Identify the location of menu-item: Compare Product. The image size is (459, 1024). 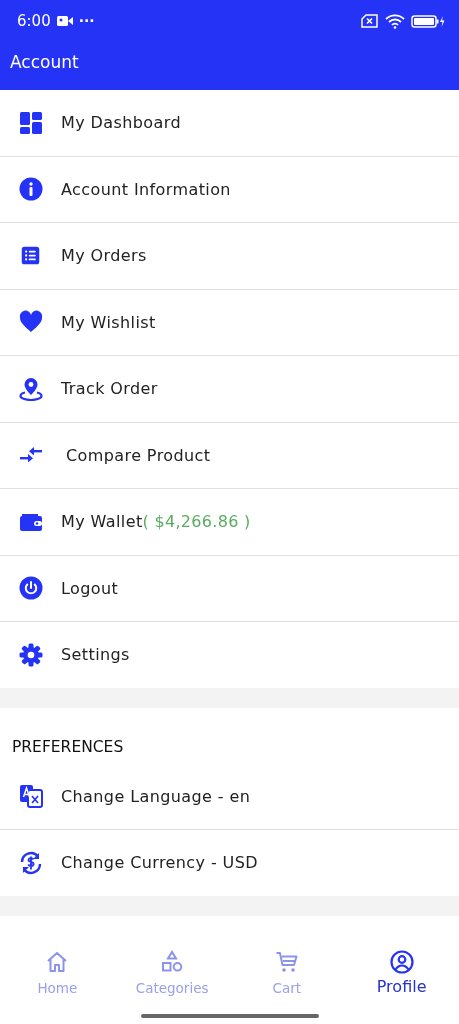
(229, 455).